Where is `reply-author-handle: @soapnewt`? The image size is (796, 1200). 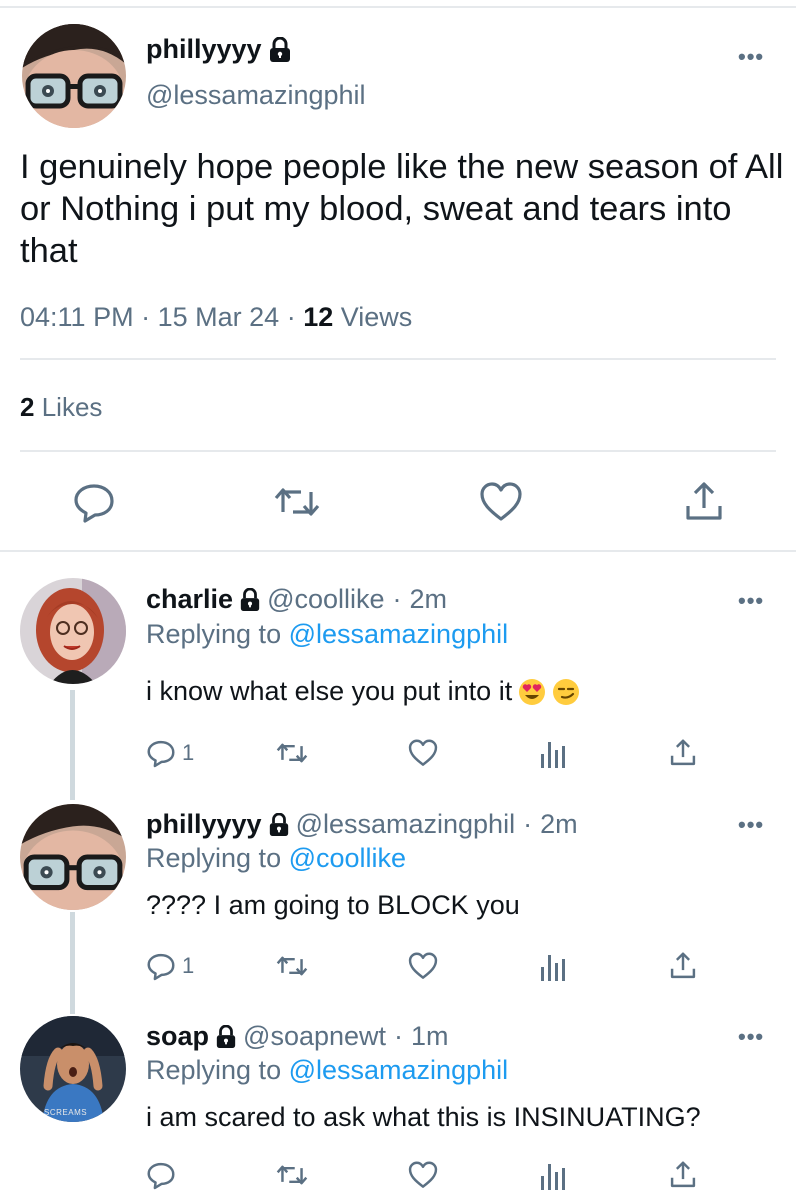 reply-author-handle: @soapnewt is located at coordinates (314, 1036).